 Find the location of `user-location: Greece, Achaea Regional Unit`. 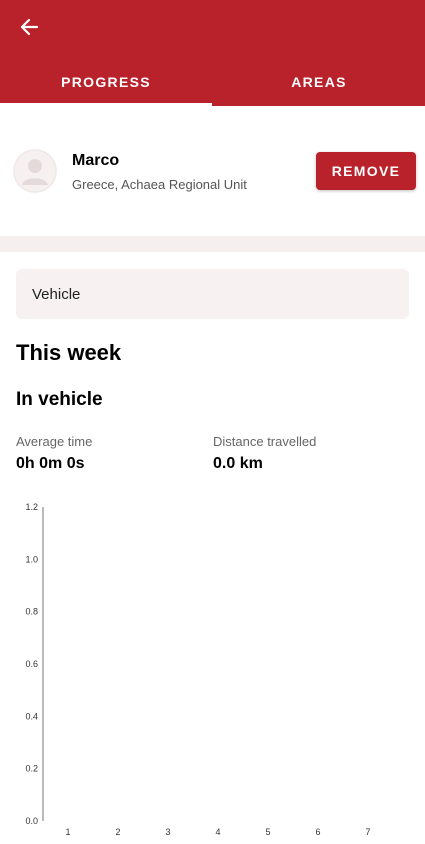

user-location: Greece, Achaea Regional Unit is located at coordinates (159, 184).